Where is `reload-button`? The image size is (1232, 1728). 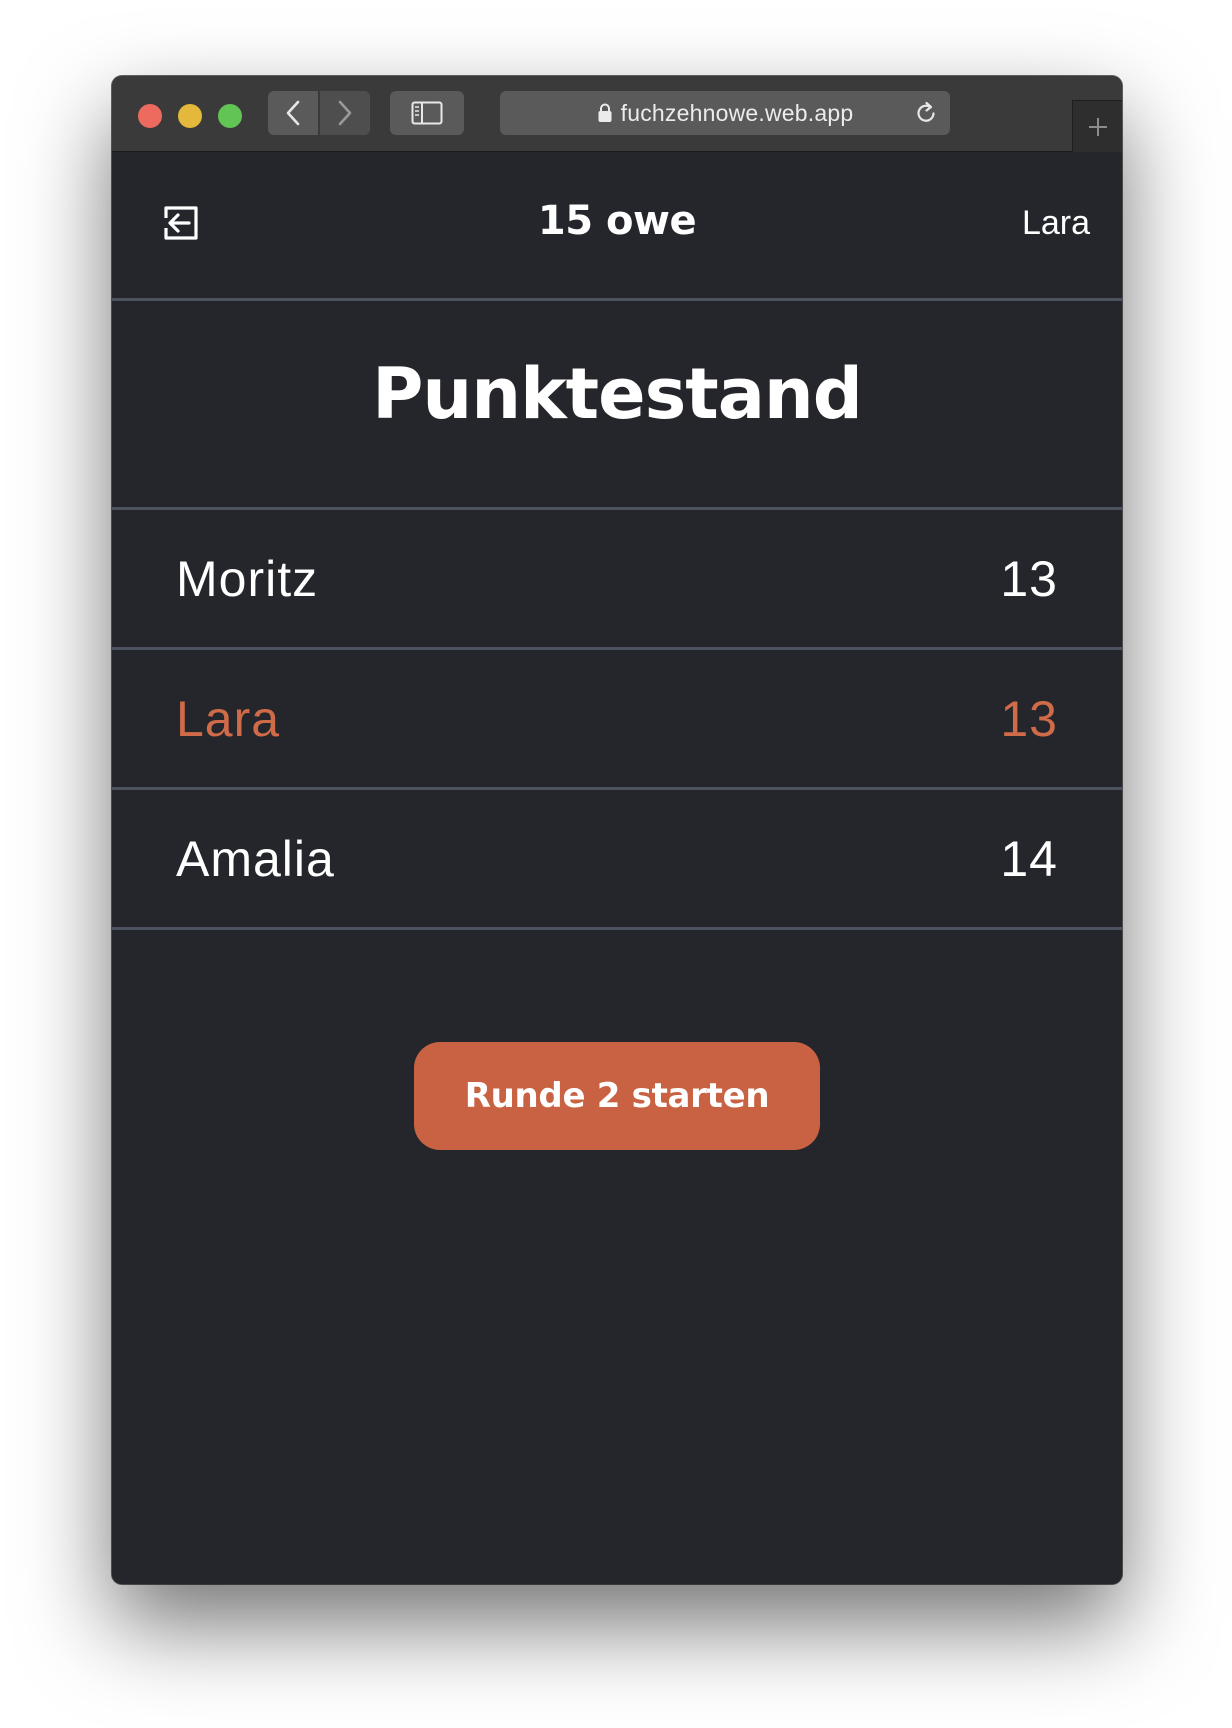
reload-button is located at coordinates (926, 113).